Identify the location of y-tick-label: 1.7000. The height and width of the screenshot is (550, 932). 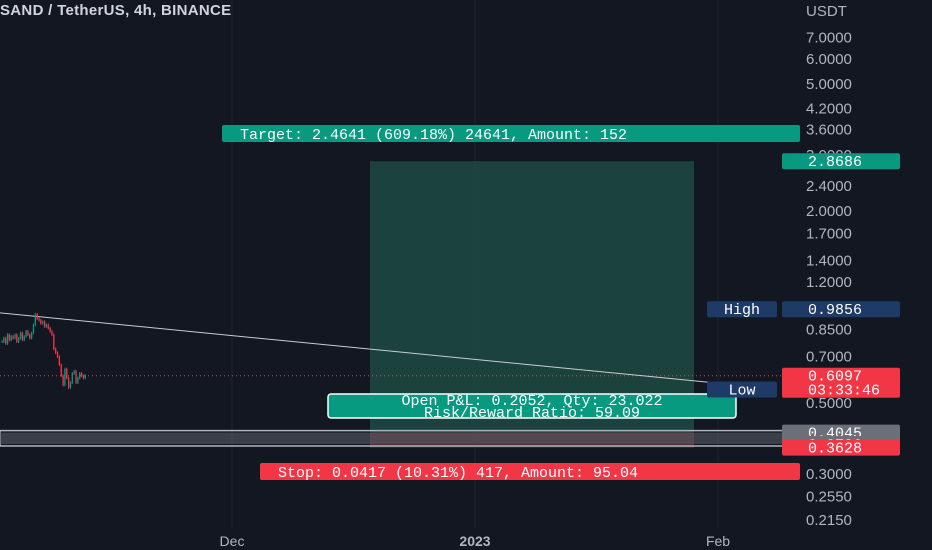
(829, 234).